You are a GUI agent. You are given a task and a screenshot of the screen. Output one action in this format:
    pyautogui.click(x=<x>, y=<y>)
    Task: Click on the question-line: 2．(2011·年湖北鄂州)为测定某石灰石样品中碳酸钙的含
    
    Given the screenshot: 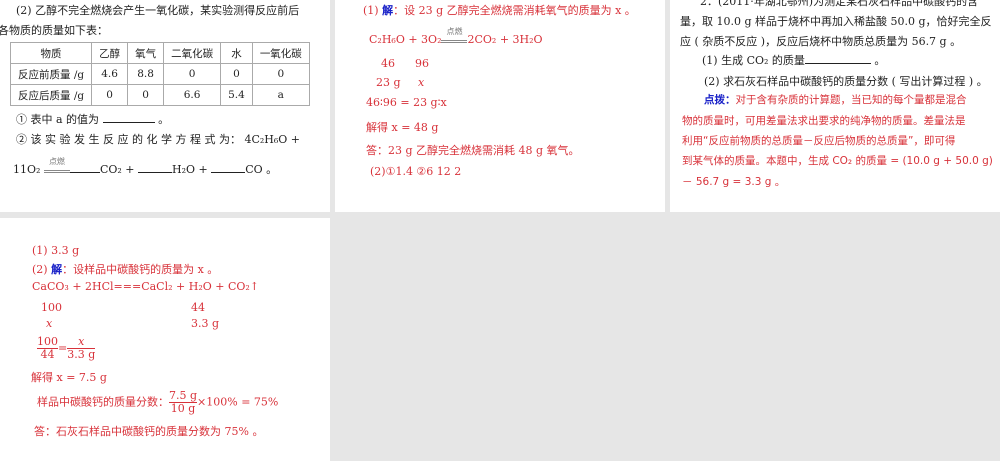 What is the action you would take?
    pyautogui.click(x=839, y=4)
    